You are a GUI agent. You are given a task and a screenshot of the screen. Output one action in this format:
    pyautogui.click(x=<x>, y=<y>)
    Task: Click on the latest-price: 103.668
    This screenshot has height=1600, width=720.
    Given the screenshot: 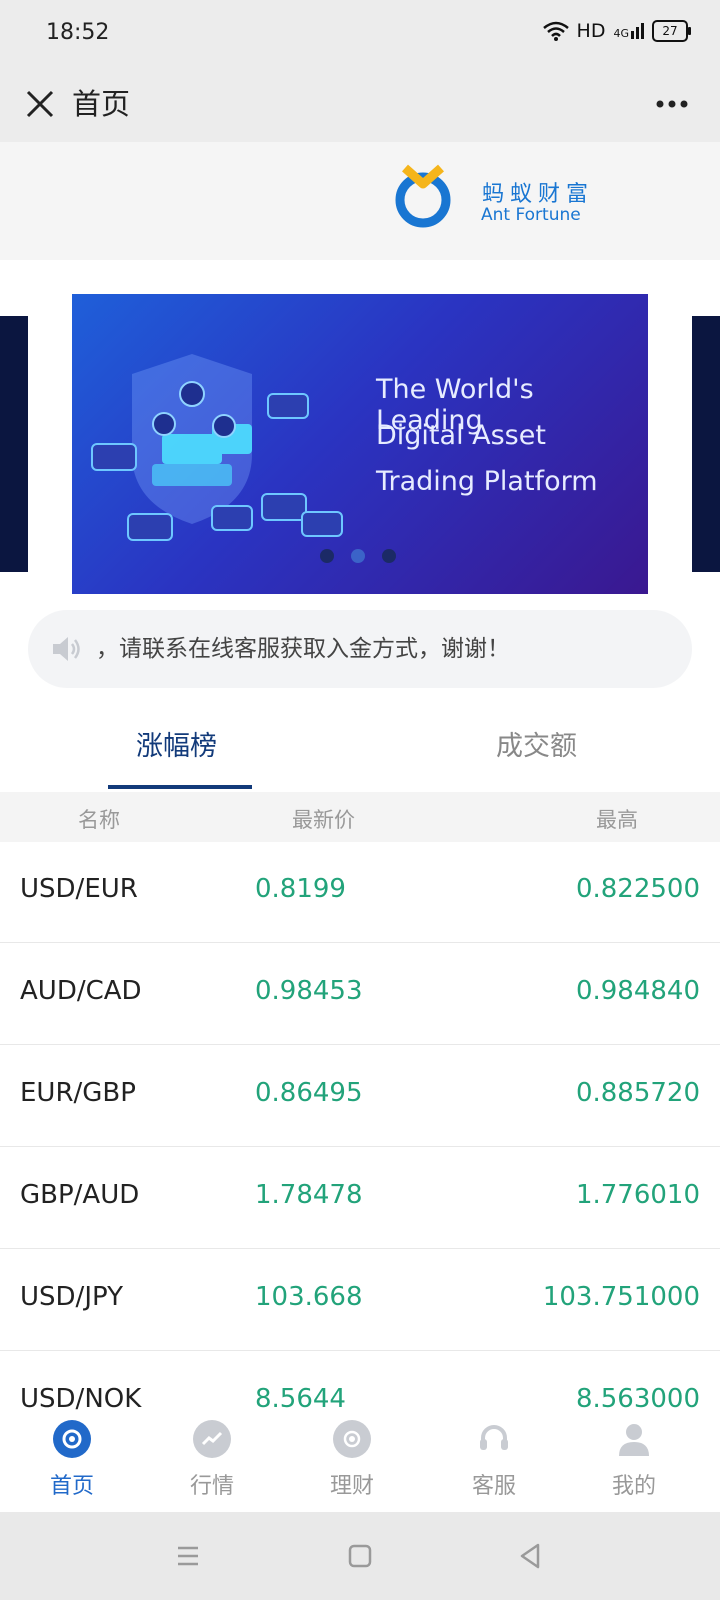 What is the action you would take?
    pyautogui.click(x=309, y=1297)
    